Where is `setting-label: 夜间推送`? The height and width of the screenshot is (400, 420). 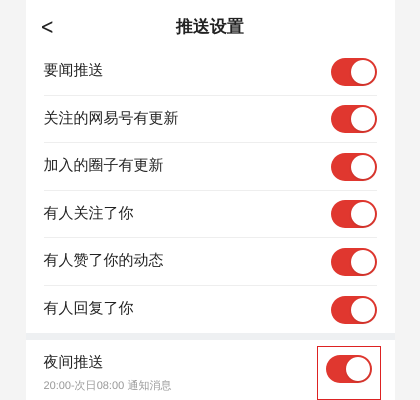 setting-label: 夜间推送 is located at coordinates (74, 362).